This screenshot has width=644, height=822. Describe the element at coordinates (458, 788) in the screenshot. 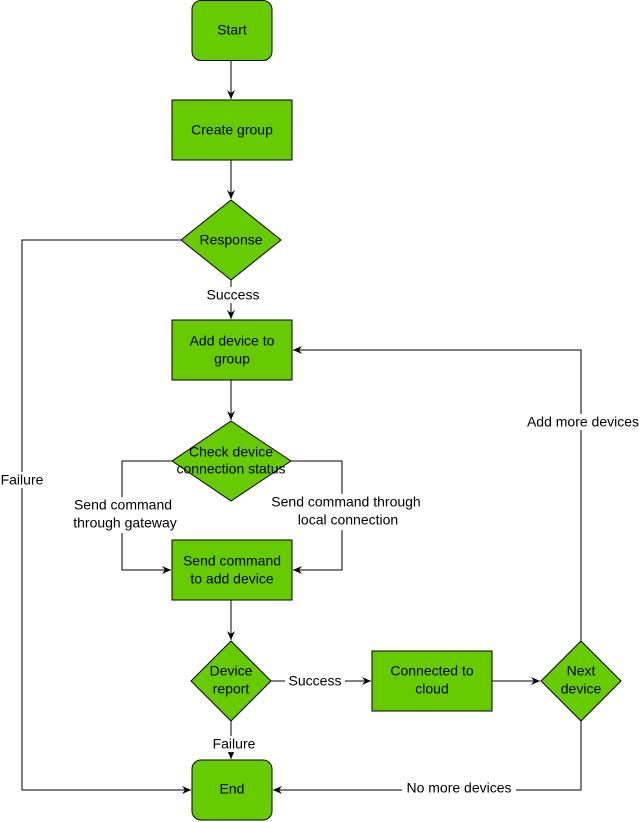

I see `label-no-more: No more devices` at that location.